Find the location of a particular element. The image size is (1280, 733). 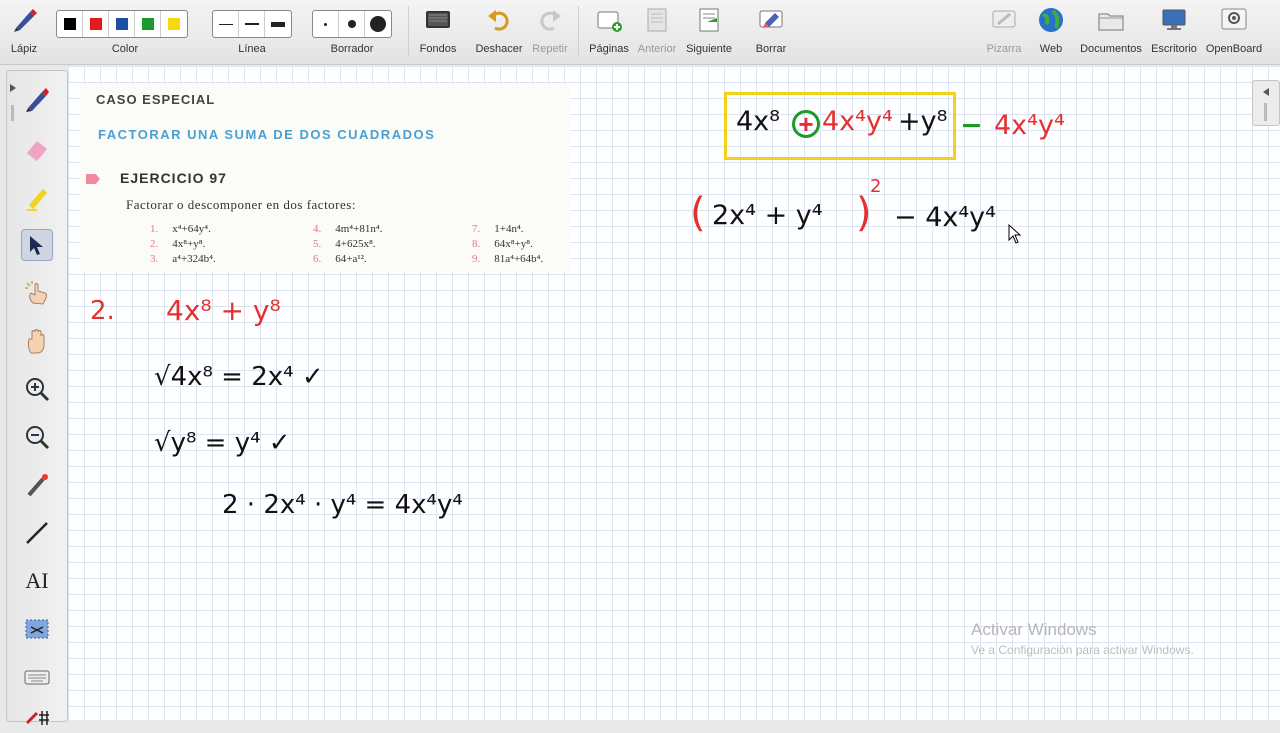

square-root-step-1: √4x⁸ = 2x⁴ ✓ is located at coordinates (239, 377).